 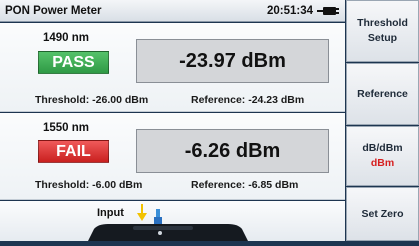 What do you see at coordinates (289, 10) in the screenshot?
I see `clock: 20:51:34` at bounding box center [289, 10].